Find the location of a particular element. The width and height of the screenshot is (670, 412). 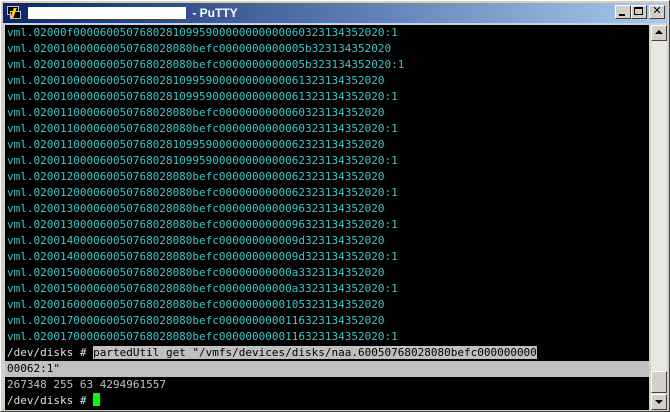

redacted-hostname is located at coordinates (107, 13).